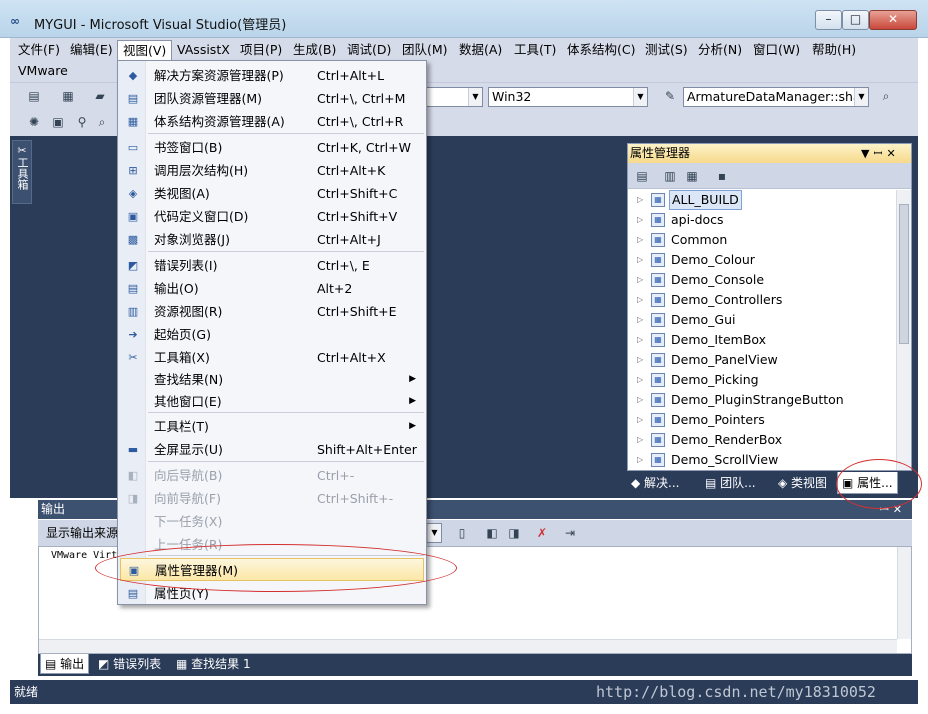  I want to click on find-icon: ⌕, so click(886, 96).